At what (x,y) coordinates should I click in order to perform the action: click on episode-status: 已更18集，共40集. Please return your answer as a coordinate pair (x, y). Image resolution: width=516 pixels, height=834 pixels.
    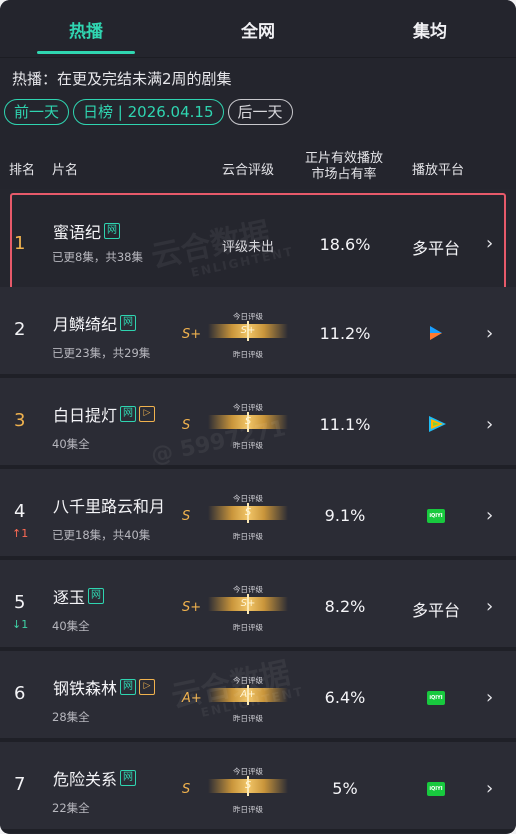
    Looking at the image, I should click on (101, 535).